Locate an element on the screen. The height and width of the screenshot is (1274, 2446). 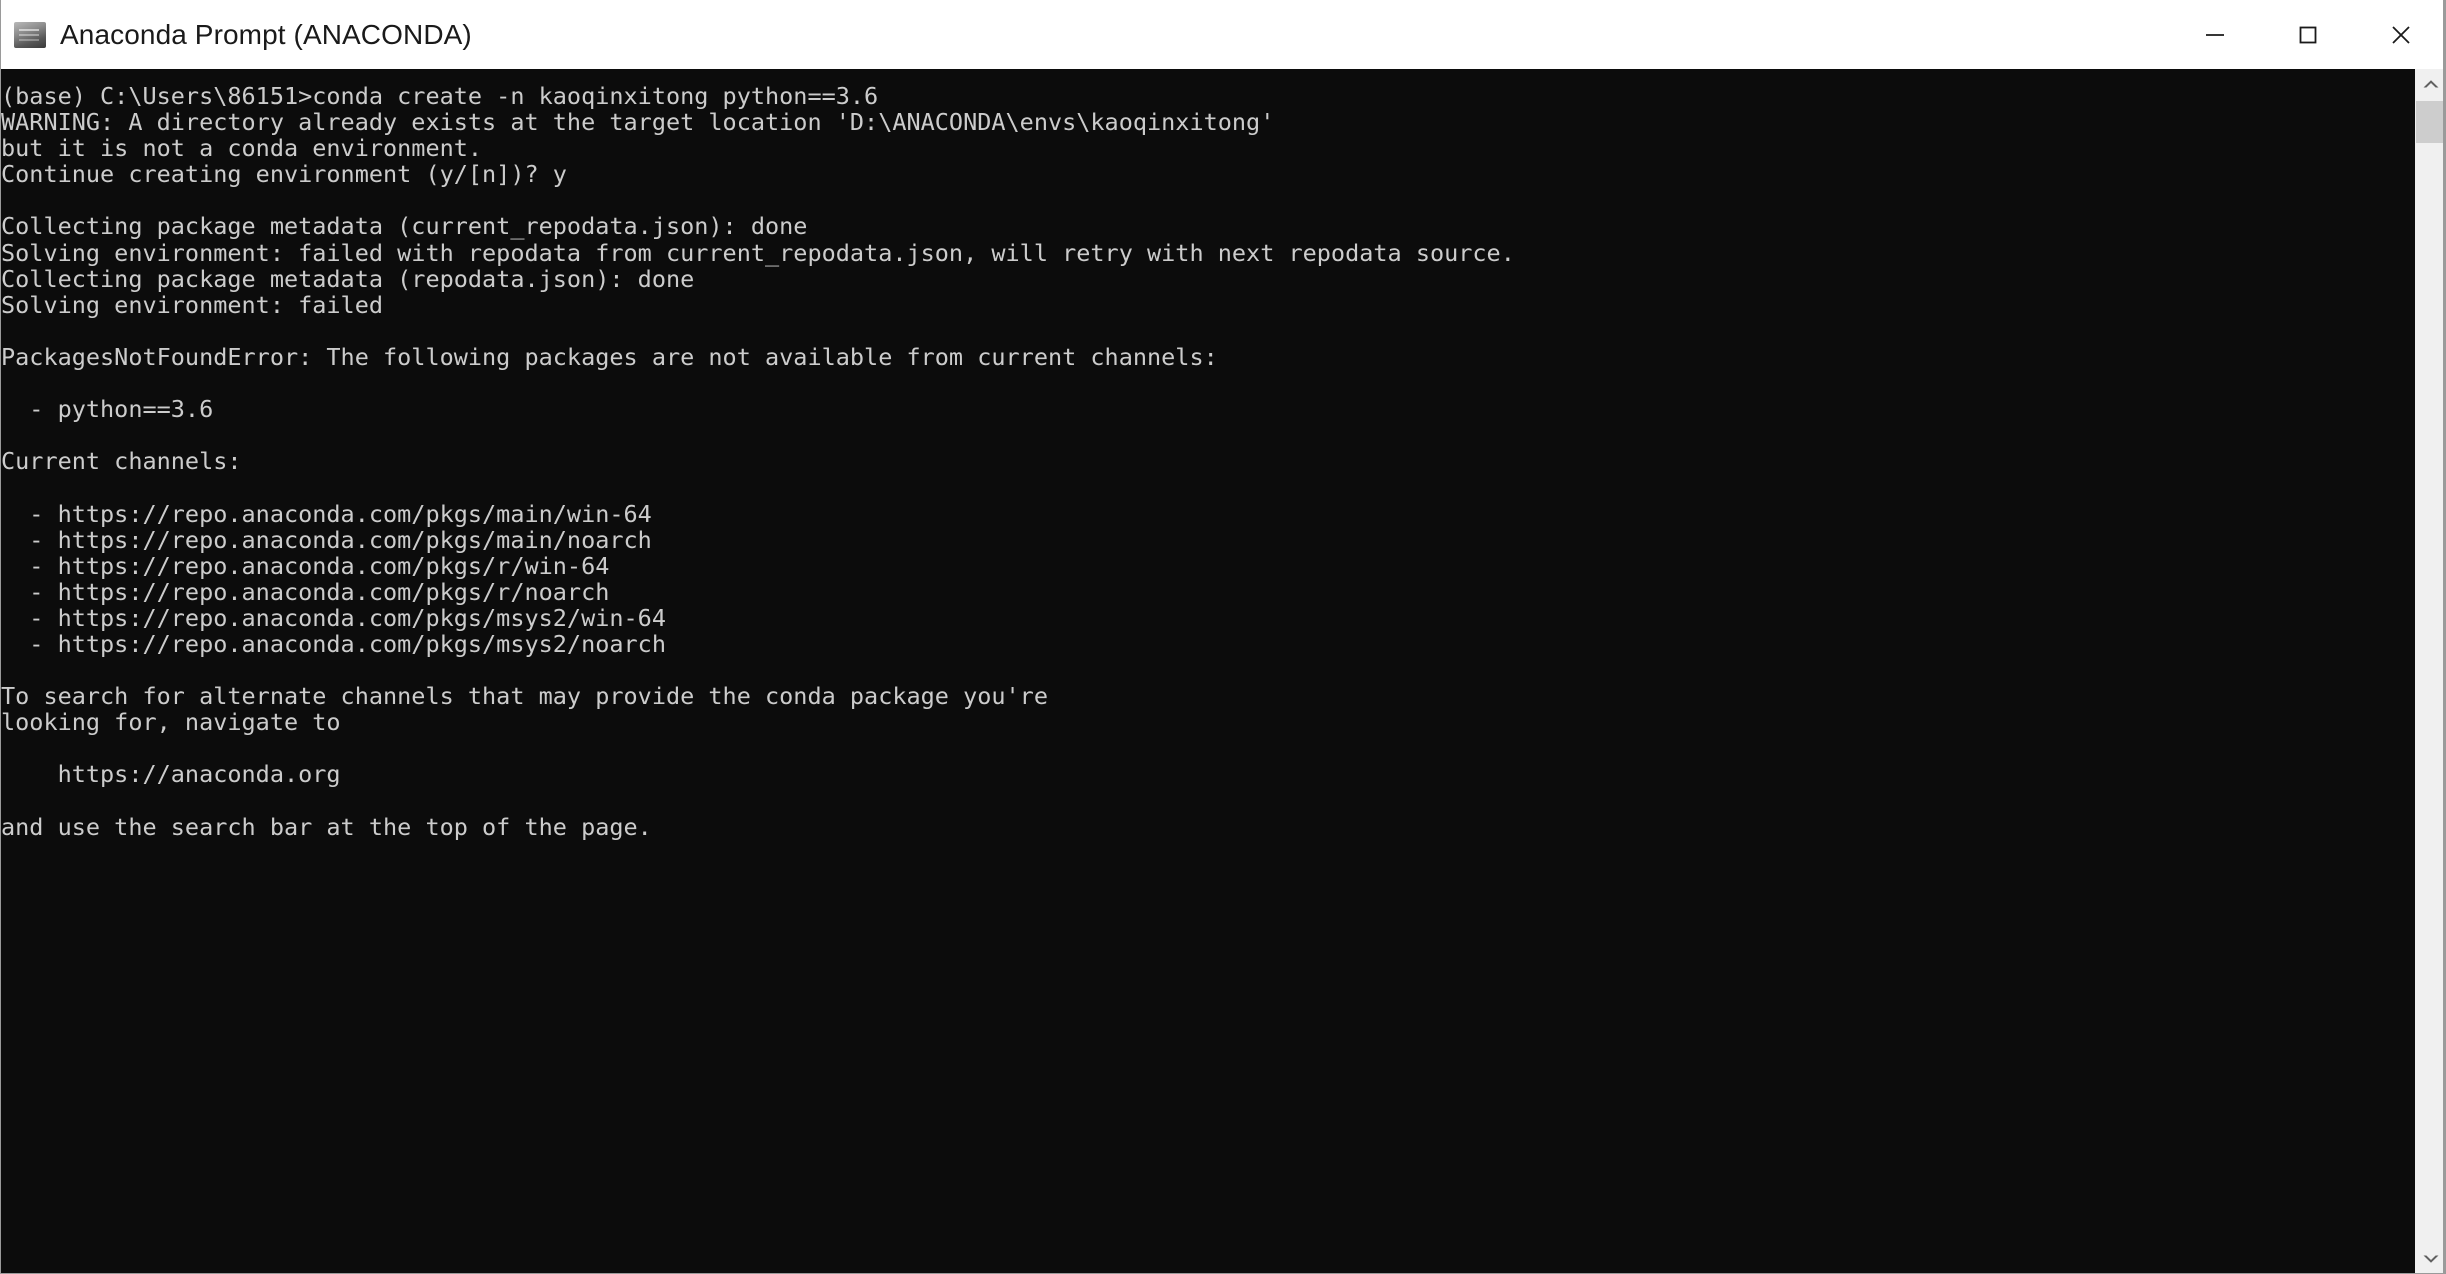
minimize-icon is located at coordinates (2214, 34).